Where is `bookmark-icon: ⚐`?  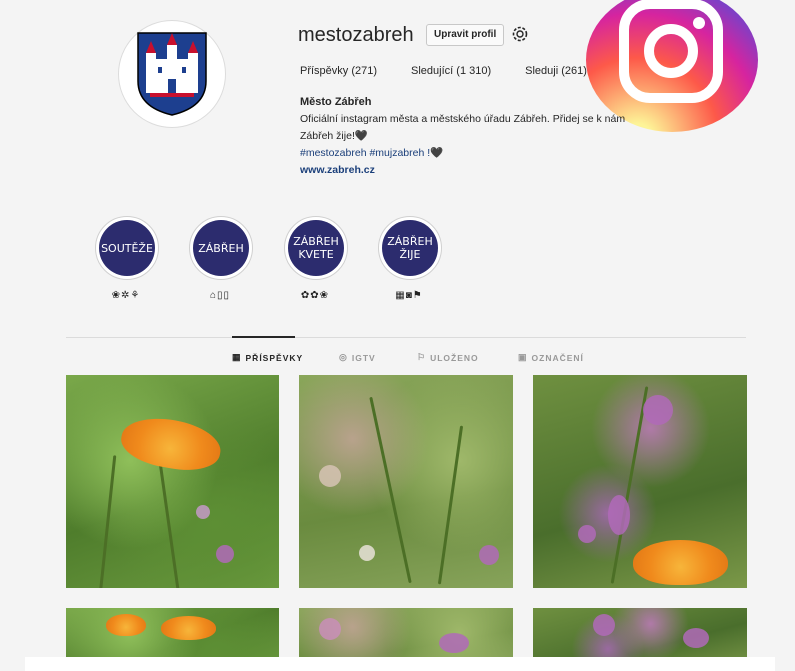
bookmark-icon: ⚐ is located at coordinates (422, 357).